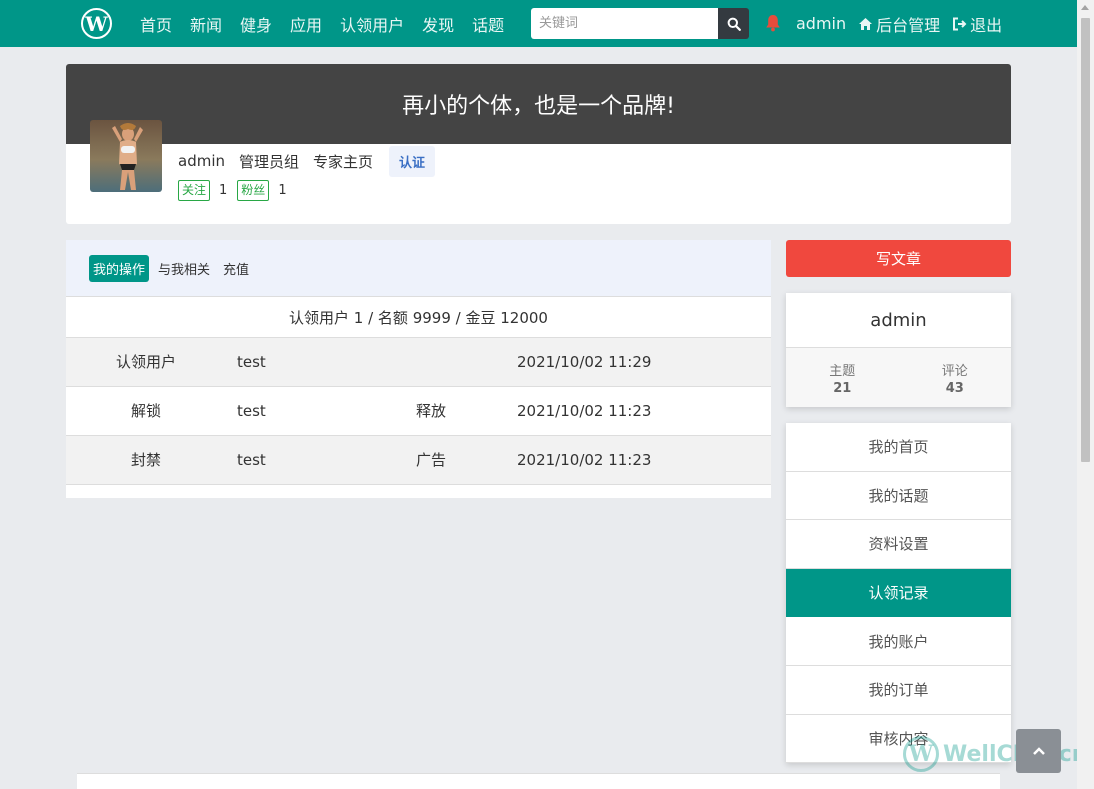 This screenshot has width=1094, height=789. I want to click on watermark-logo-icon: W, so click(921, 754).